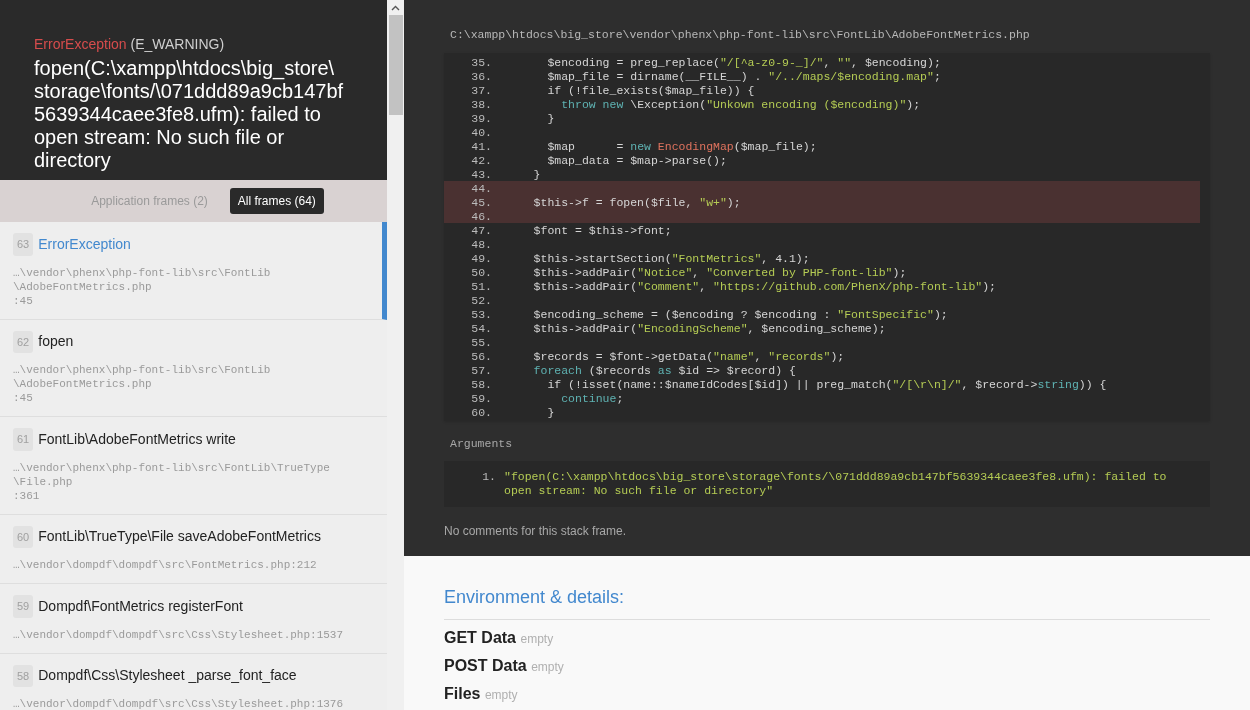 The image size is (1250, 710). Describe the element at coordinates (80, 44) in the screenshot. I see `exception-class: ErrorException` at that location.